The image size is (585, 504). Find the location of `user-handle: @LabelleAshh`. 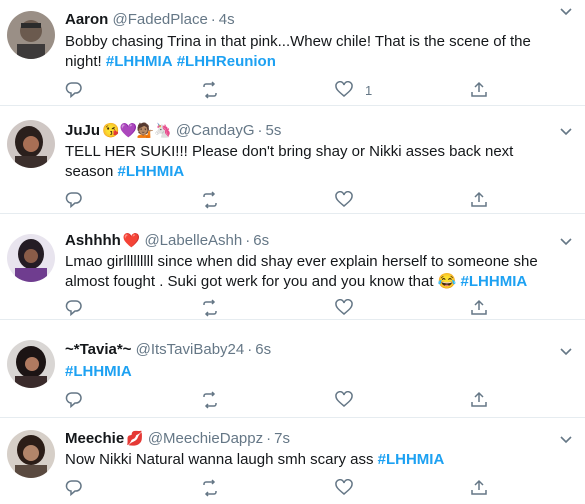

user-handle: @LabelleAshh is located at coordinates (193, 240).